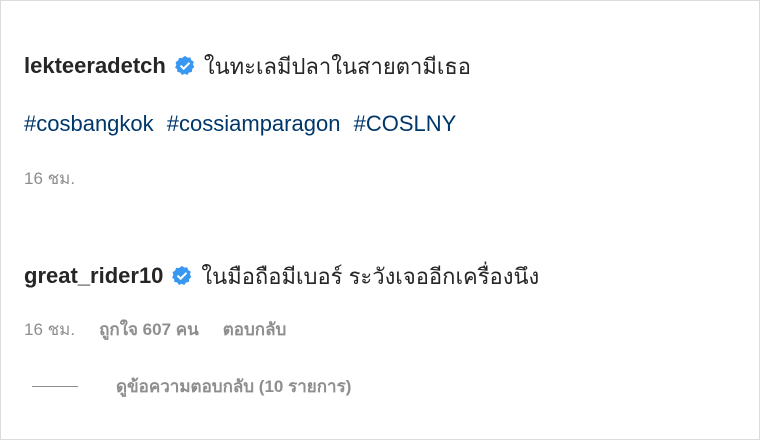 Image resolution: width=760 pixels, height=440 pixels. Describe the element at coordinates (89, 123) in the screenshot. I see `hashtag-link: #cosbangkok` at that location.